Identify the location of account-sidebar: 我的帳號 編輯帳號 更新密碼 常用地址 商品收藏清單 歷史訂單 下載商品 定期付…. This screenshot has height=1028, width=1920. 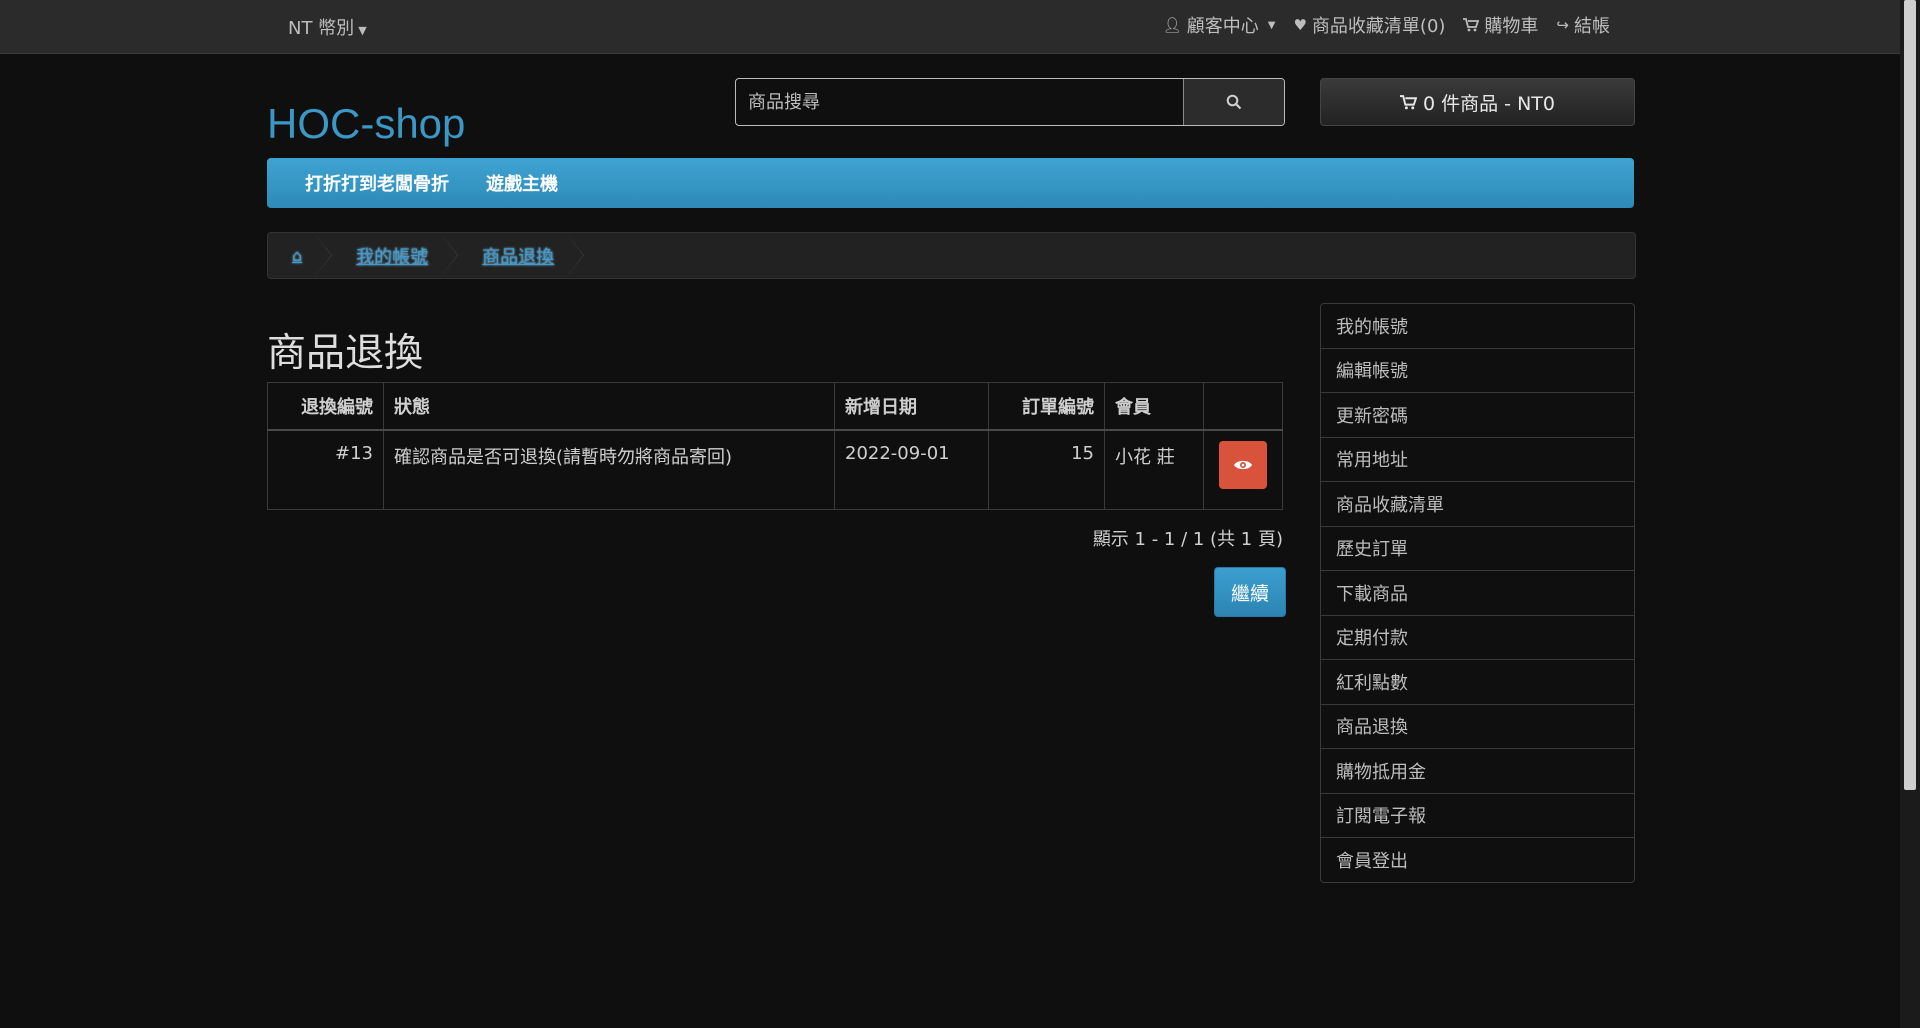
(1477, 593).